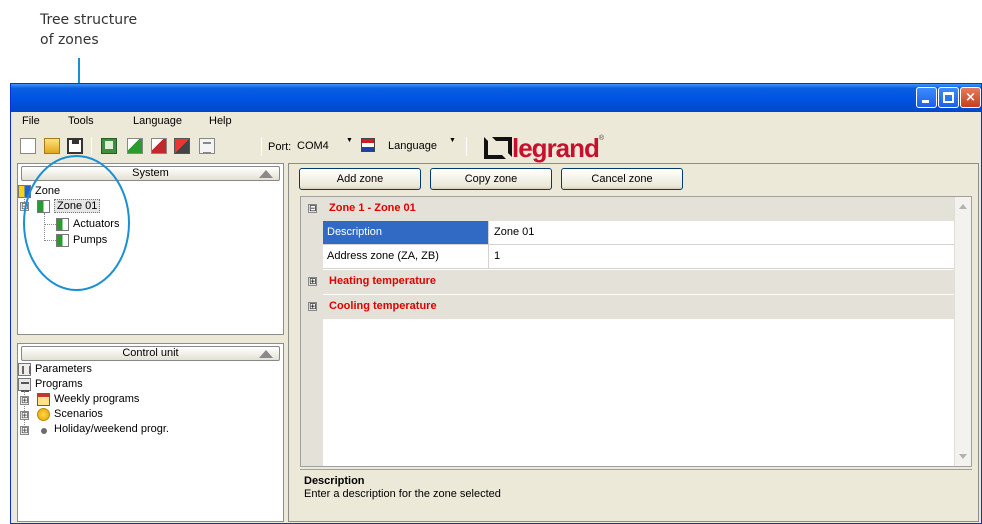  What do you see at coordinates (412, 146) in the screenshot?
I see `language-label: Language` at bounding box center [412, 146].